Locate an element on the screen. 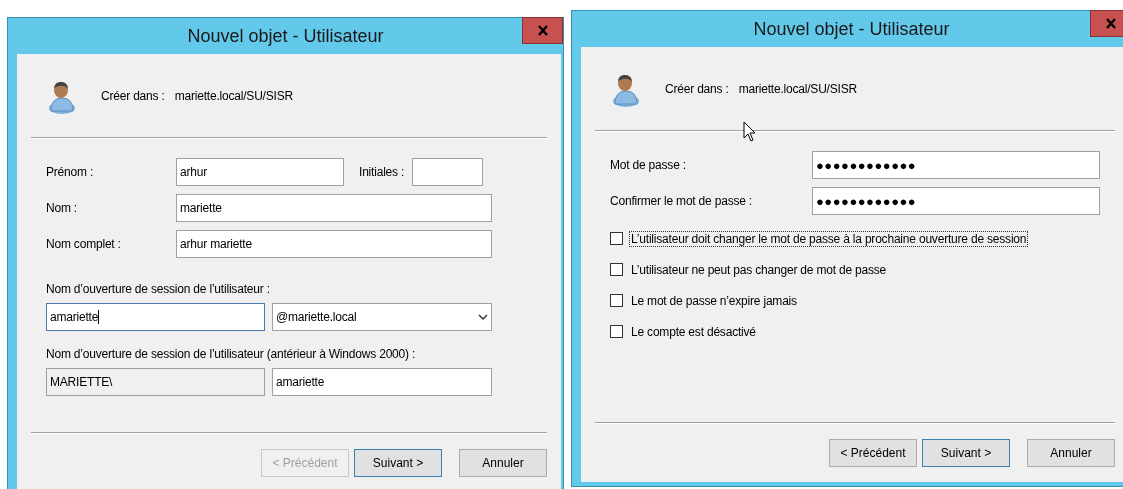 This screenshot has width=1123, height=489. chevron-down-icon is located at coordinates (483, 317).